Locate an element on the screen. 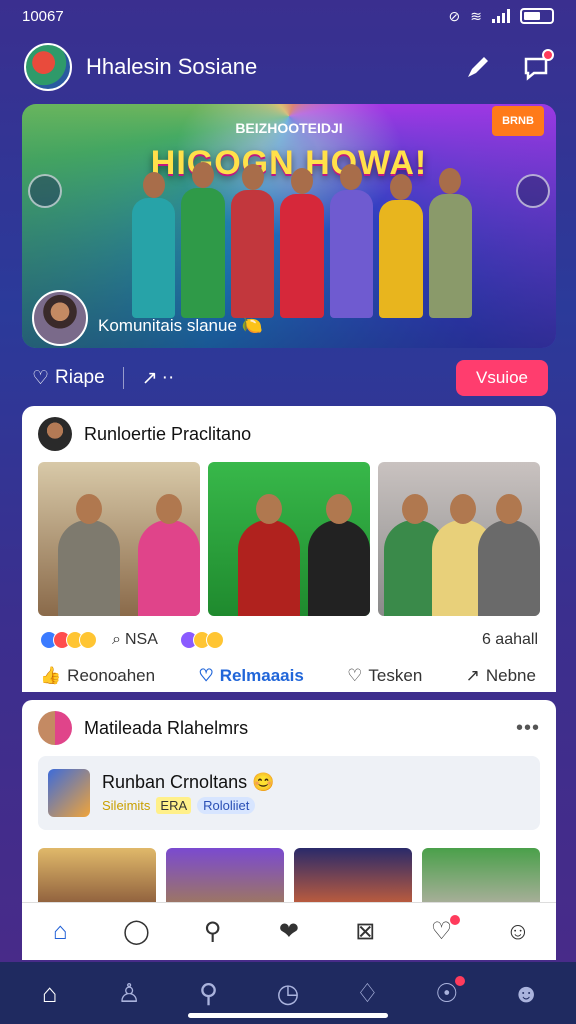 The image size is (576, 1024). app-logo is located at coordinates (48, 67).